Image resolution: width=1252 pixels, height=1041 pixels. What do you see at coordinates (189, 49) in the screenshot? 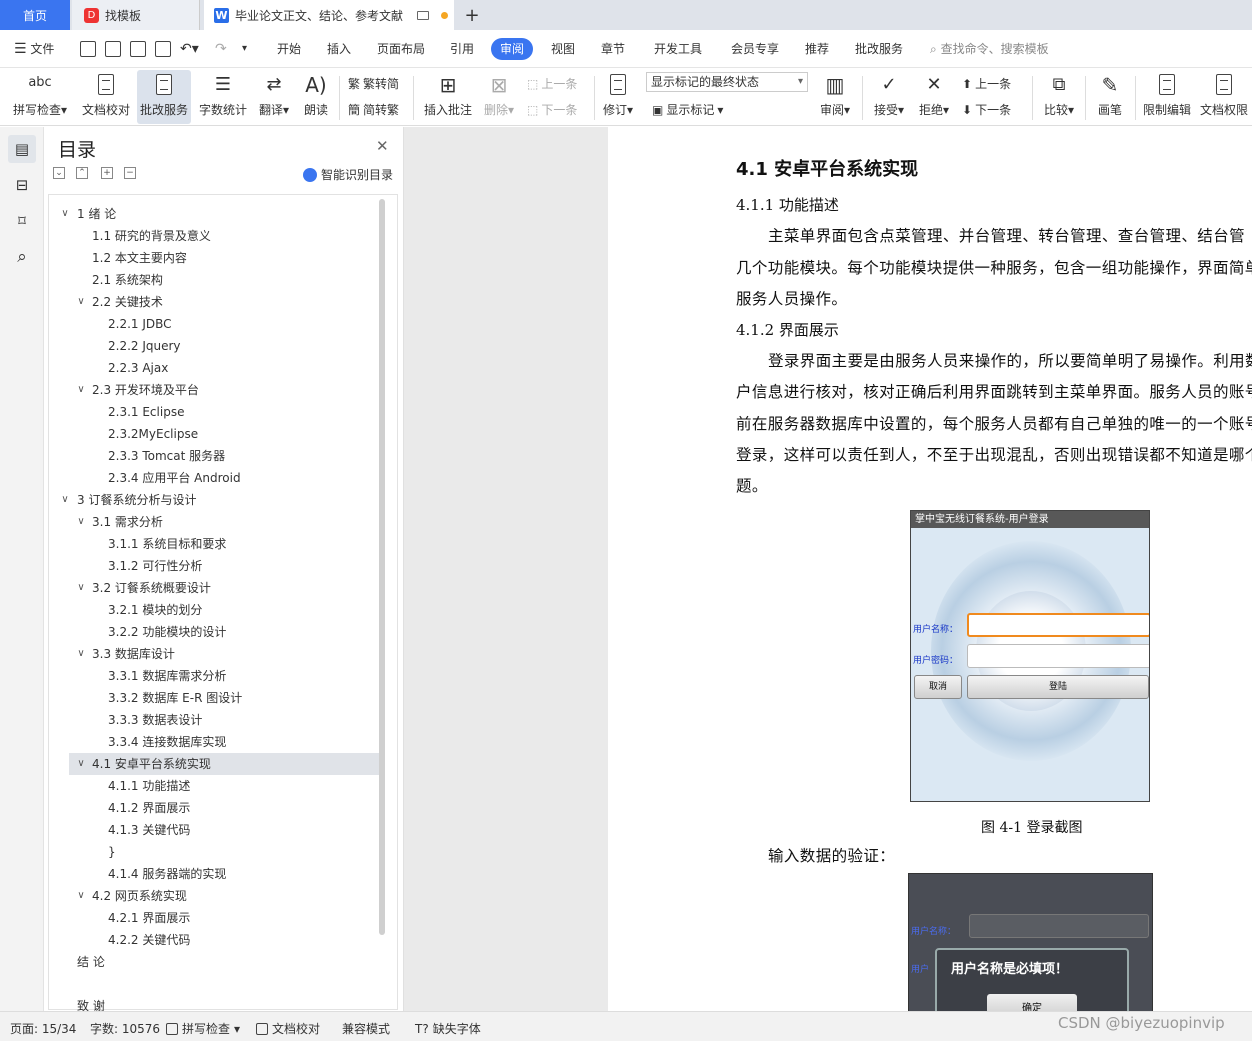
I see `undo-icon: ↶▾` at bounding box center [189, 49].